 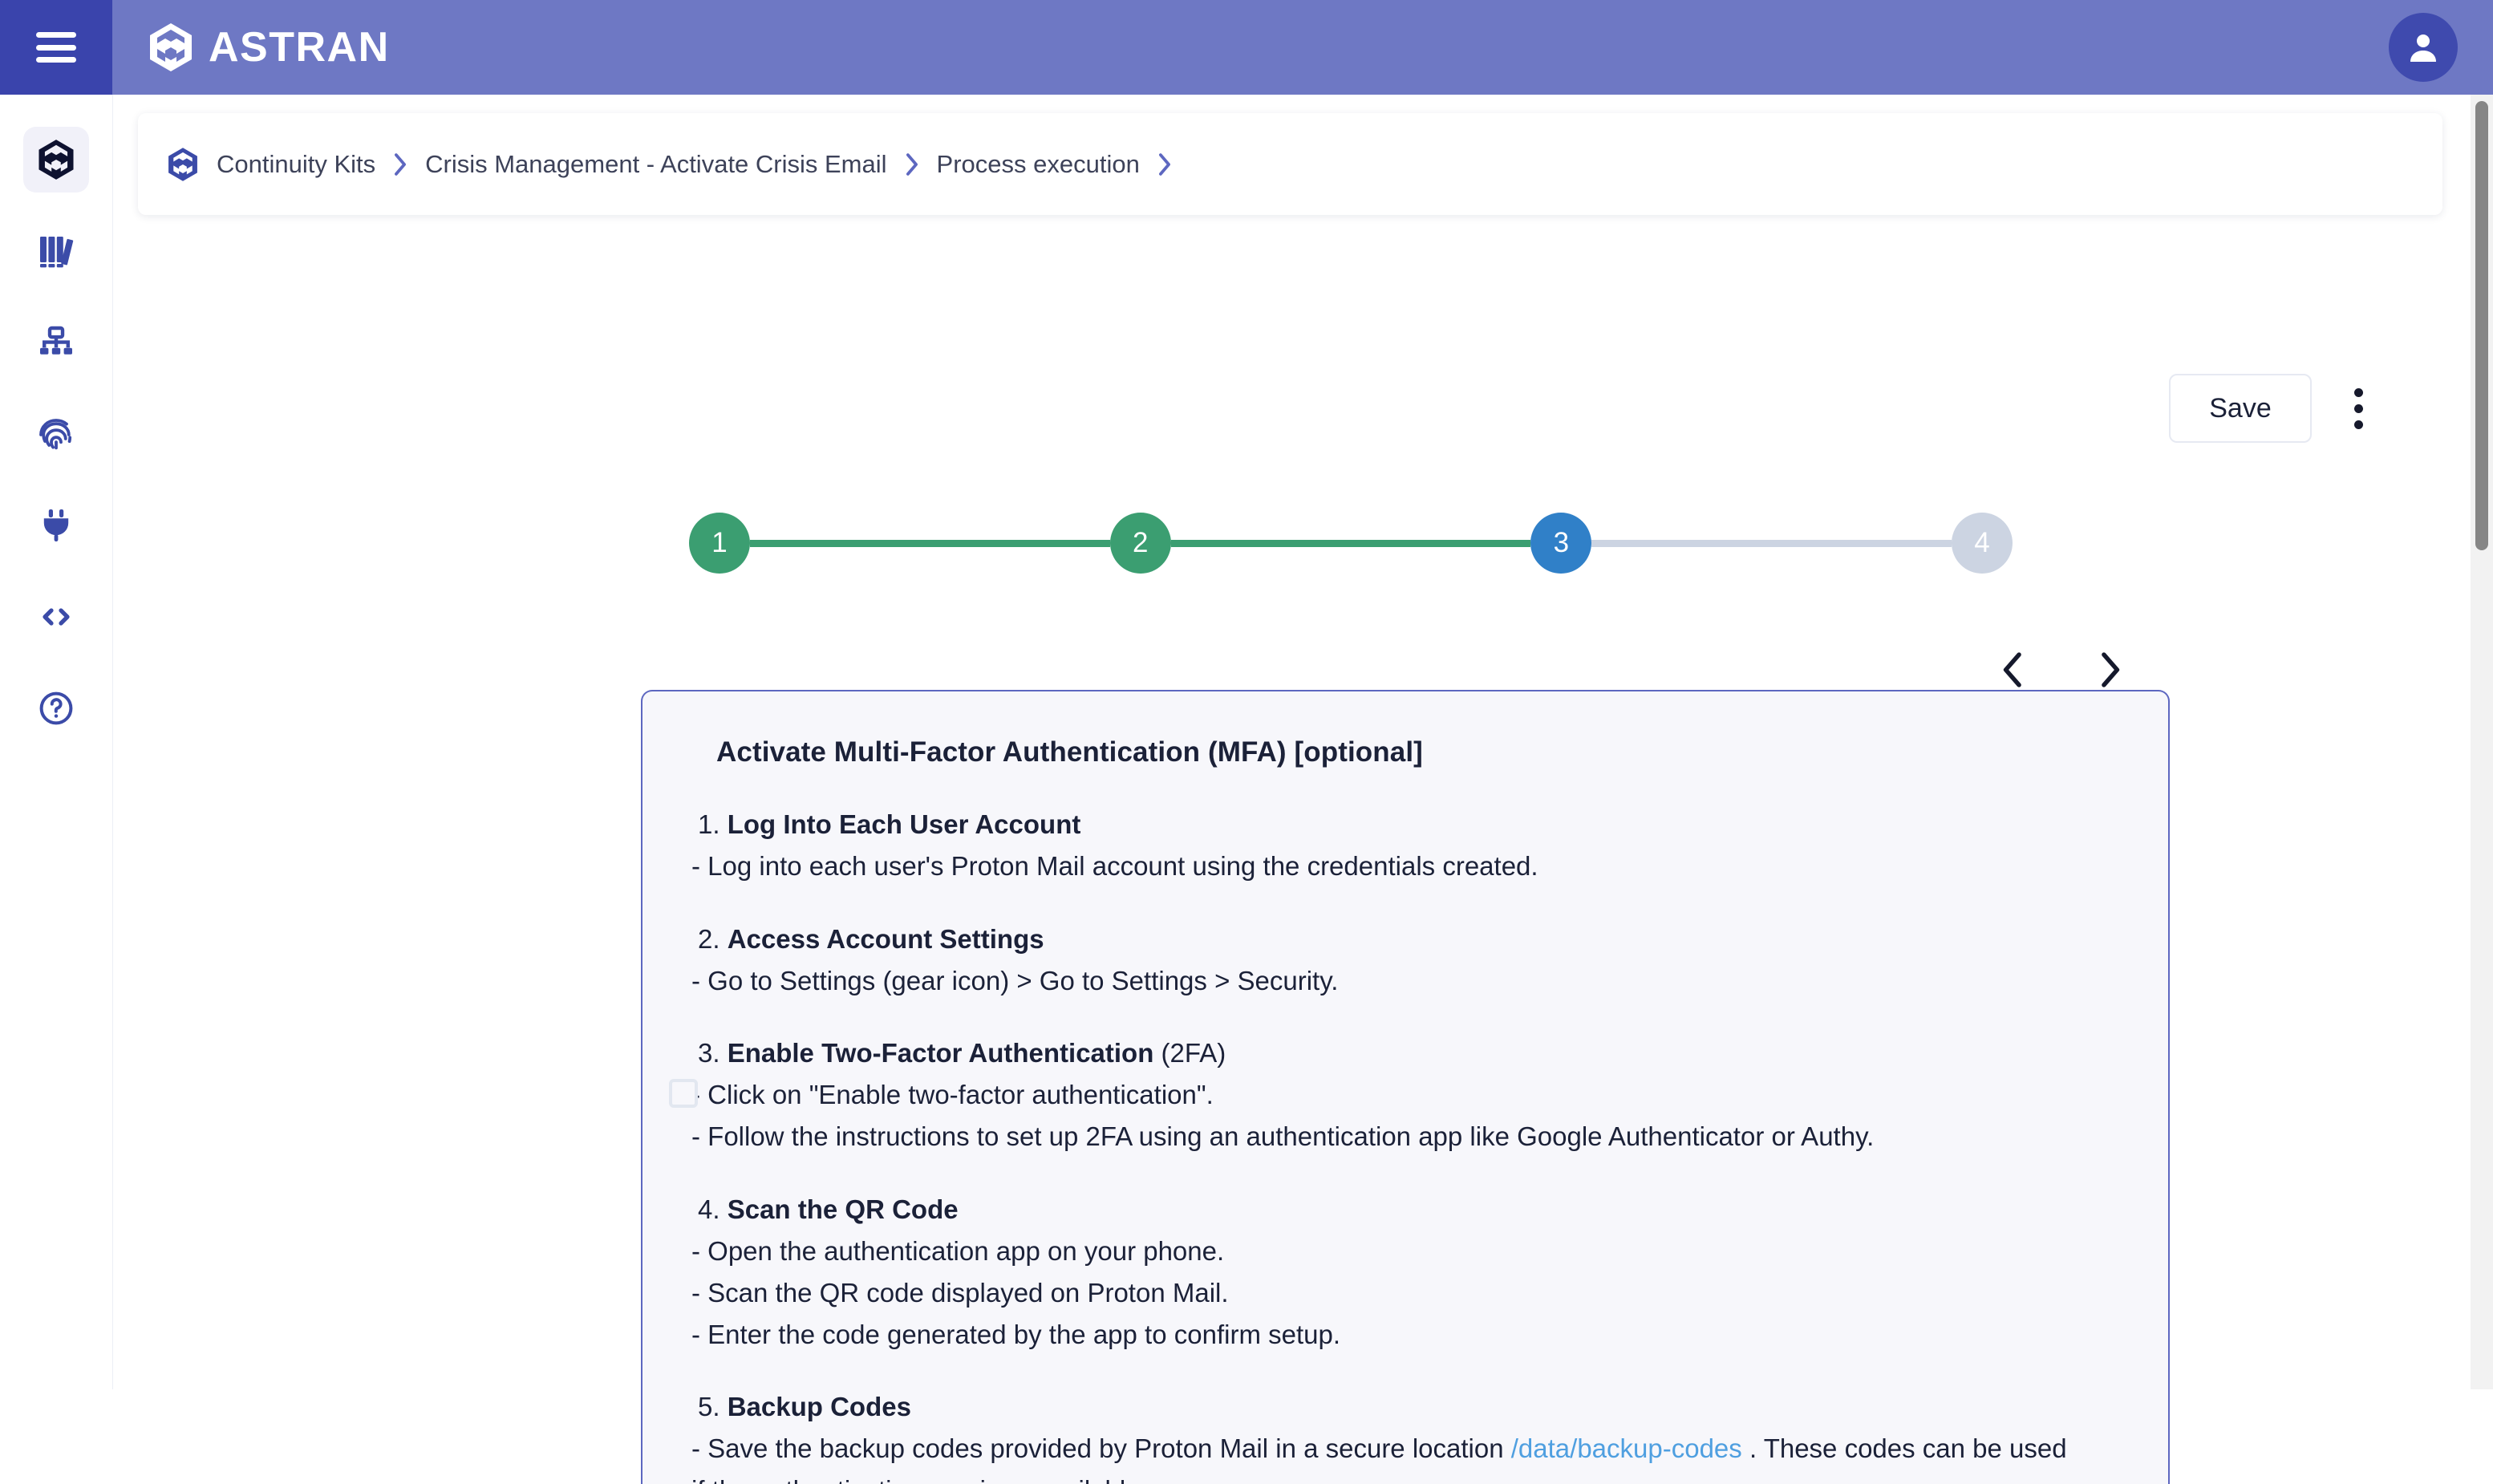 What do you see at coordinates (1626, 1448) in the screenshot?
I see `backup-codes-path-link: /data/backup-codes` at bounding box center [1626, 1448].